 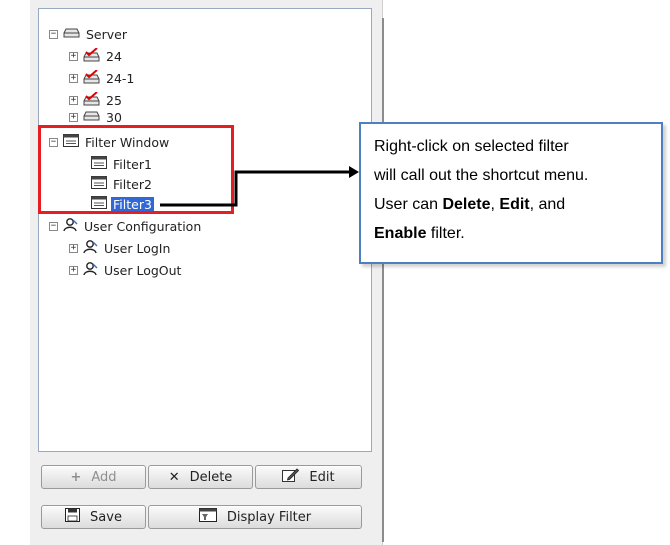 I want to click on tree-node-server-25: + 25, so click(x=96, y=99).